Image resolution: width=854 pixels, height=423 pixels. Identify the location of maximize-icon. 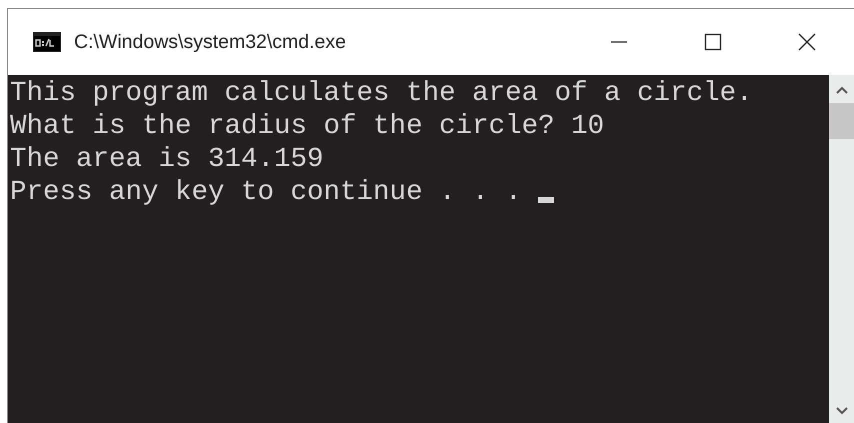
(713, 42).